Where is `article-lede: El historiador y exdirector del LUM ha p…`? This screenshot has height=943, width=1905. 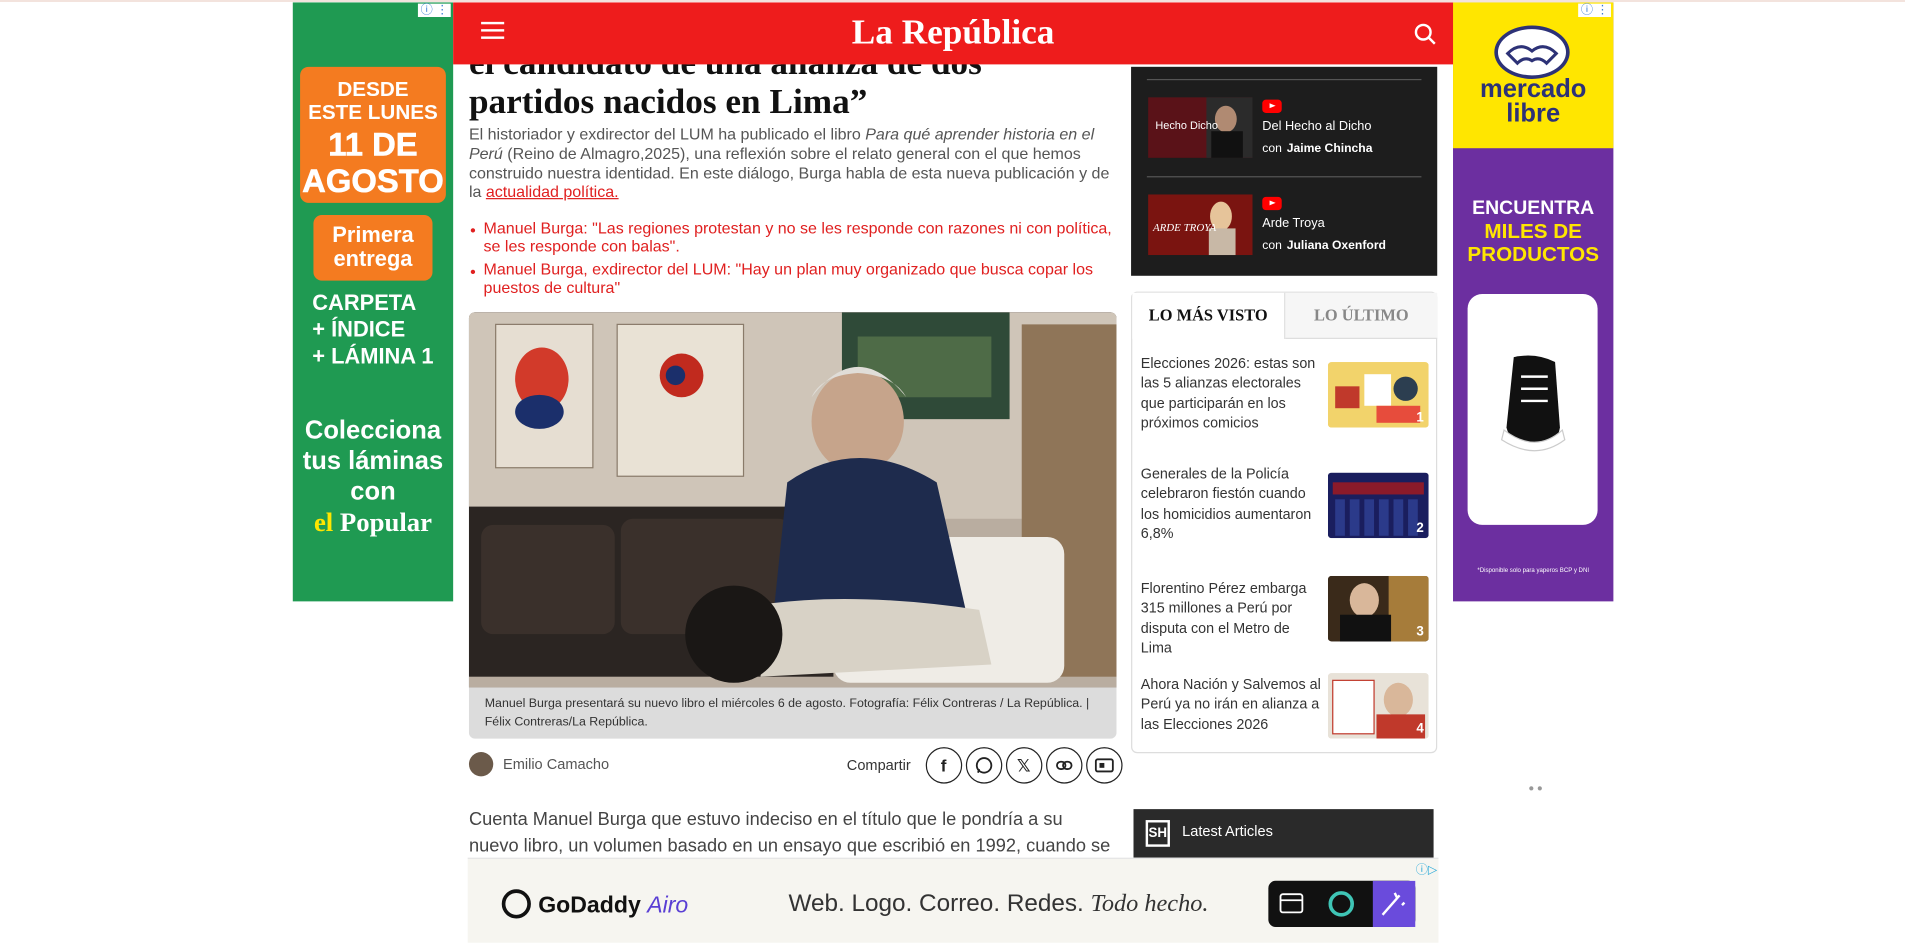 article-lede: El historiador y exdirector del LUM ha p… is located at coordinates (789, 163).